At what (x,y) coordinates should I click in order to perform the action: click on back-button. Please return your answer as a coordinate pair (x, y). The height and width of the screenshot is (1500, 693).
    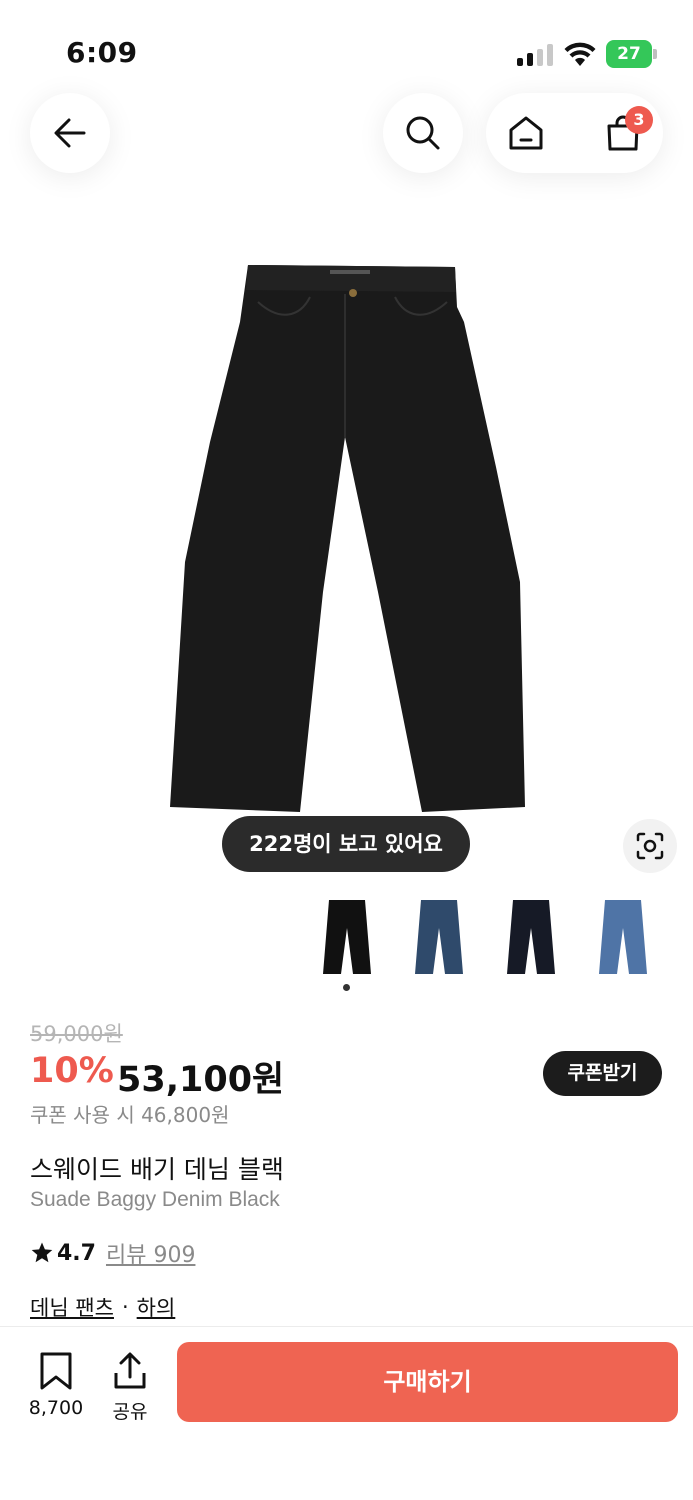
    Looking at the image, I should click on (70, 133).